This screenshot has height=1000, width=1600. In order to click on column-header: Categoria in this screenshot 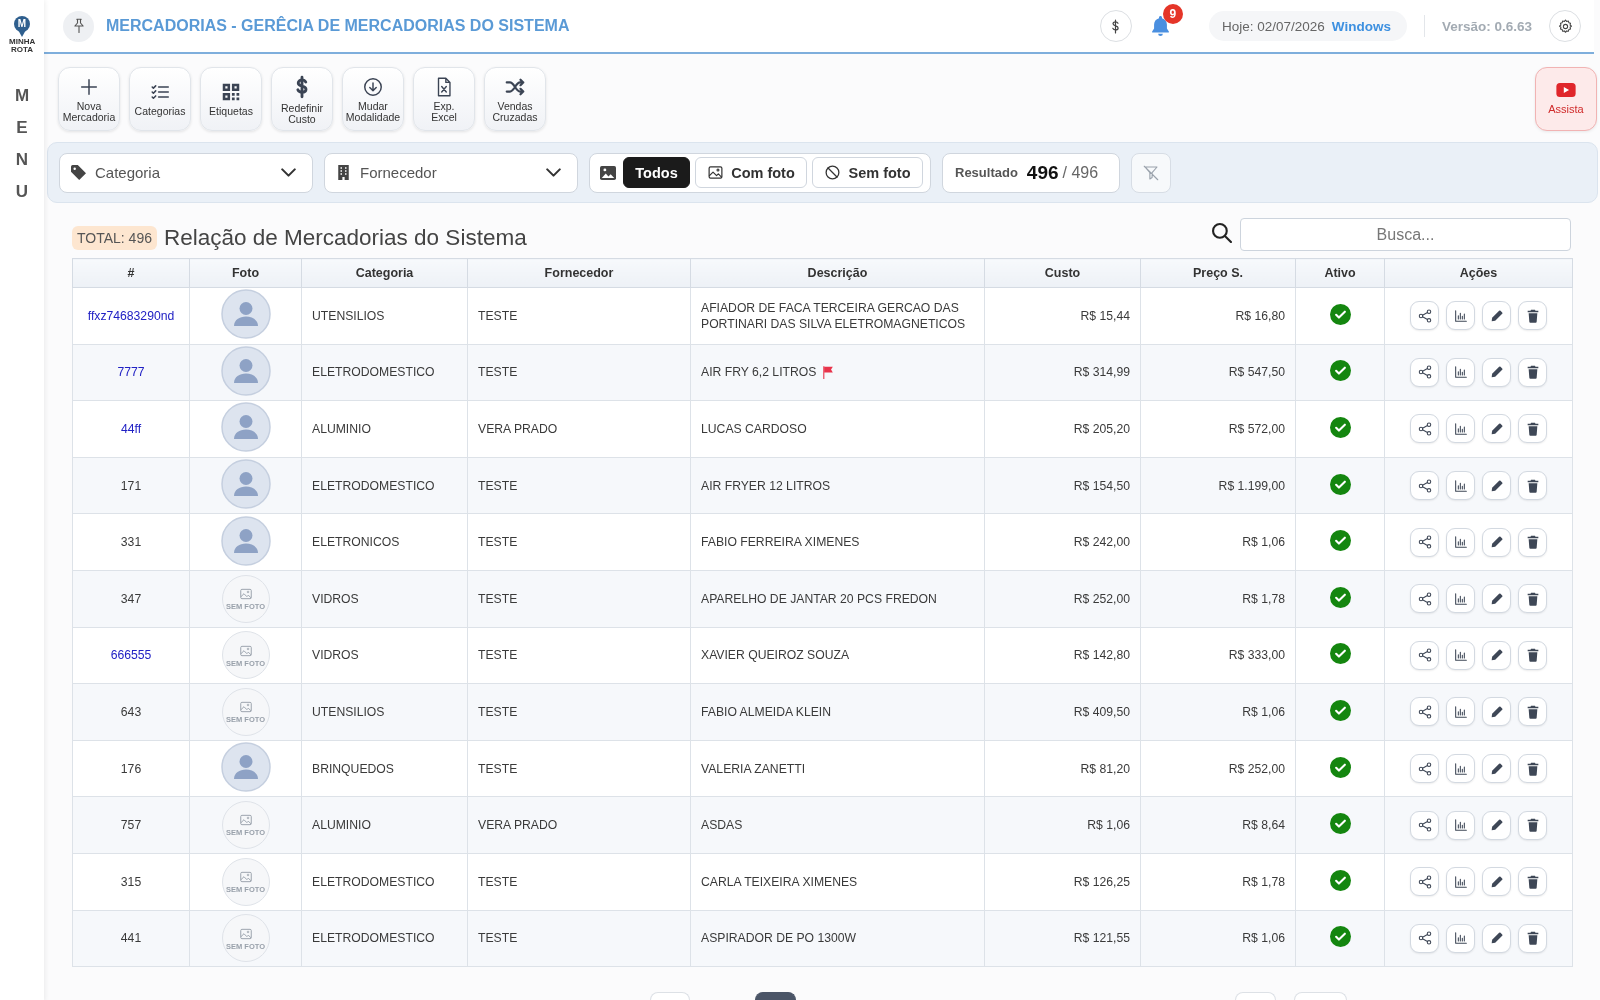, I will do `click(384, 273)`.